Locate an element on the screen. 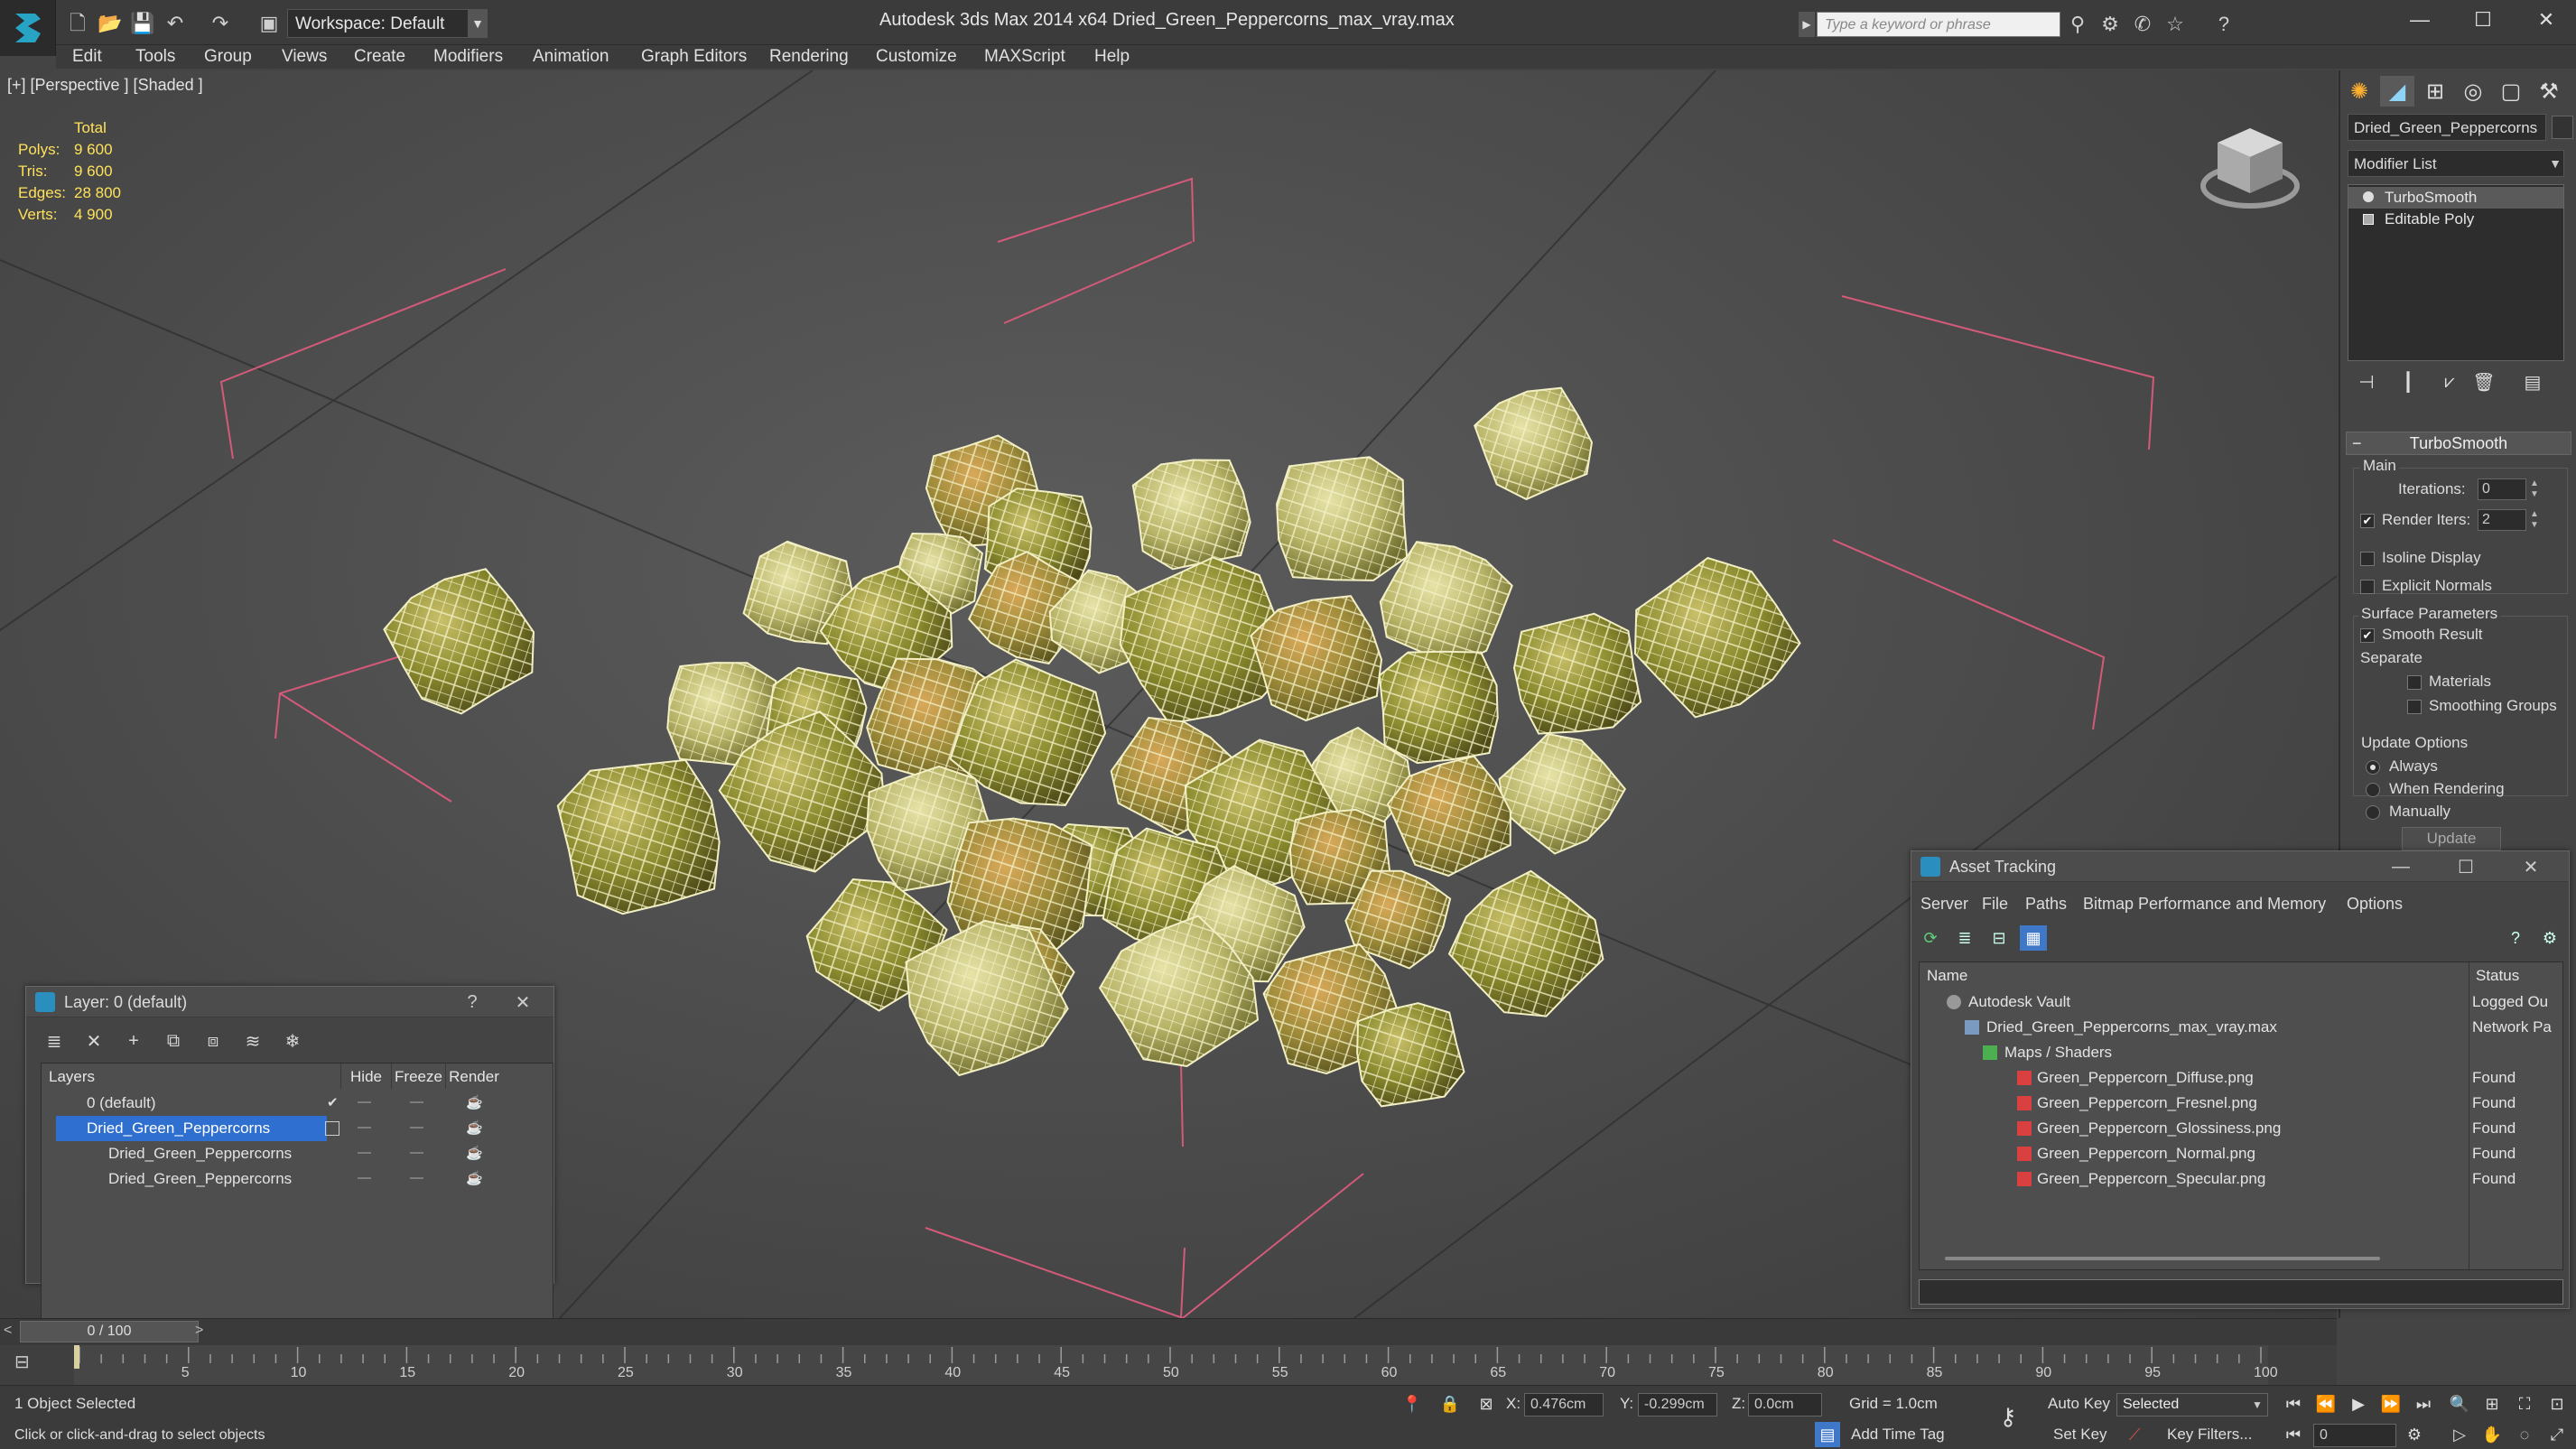 This screenshot has height=1449, width=2576. stack-item-editable-poly: Editable Poly is located at coordinates (2455, 219).